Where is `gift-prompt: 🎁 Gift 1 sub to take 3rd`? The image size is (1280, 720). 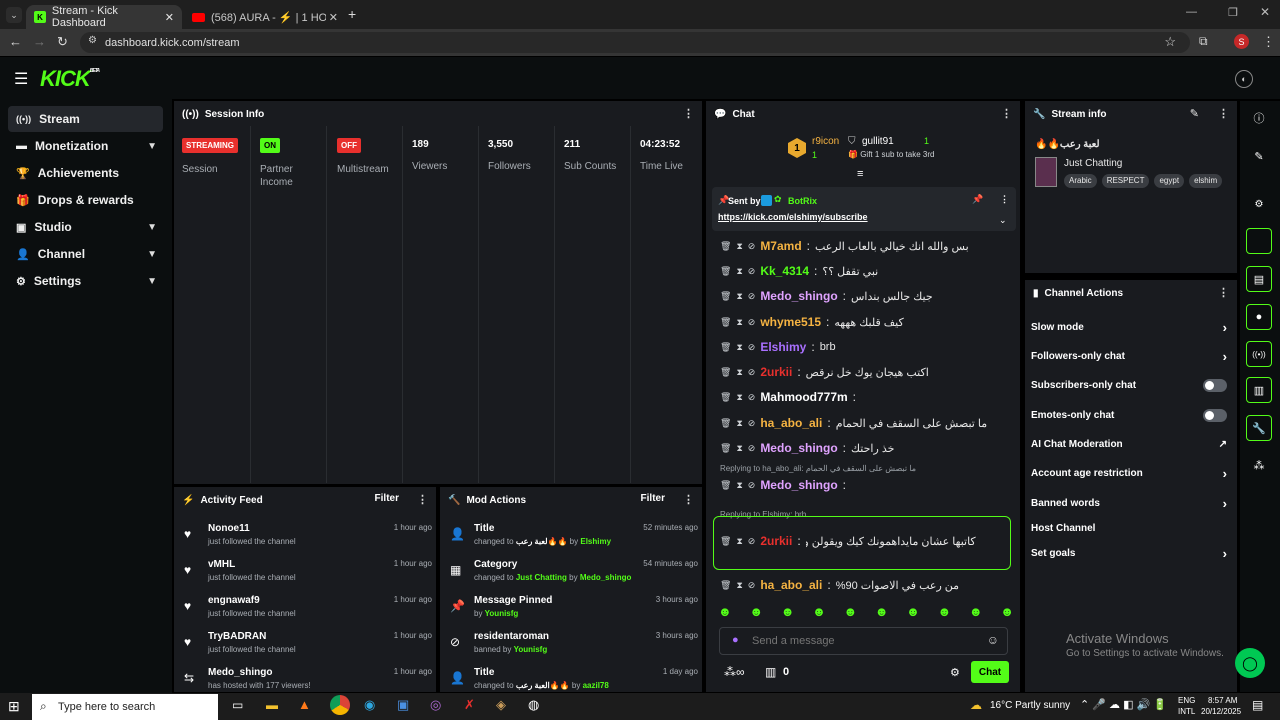 gift-prompt: 🎁 Gift 1 sub to take 3rd is located at coordinates (891, 154).